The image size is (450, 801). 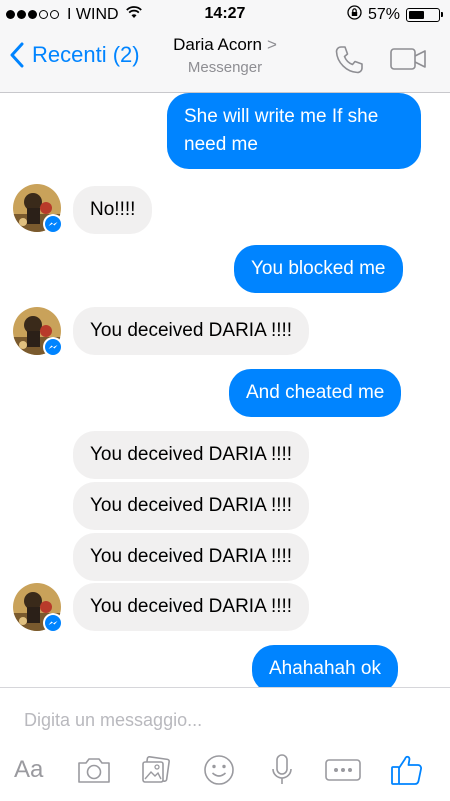 What do you see at coordinates (28, 770) in the screenshot?
I see `text-format-button: Aa` at bounding box center [28, 770].